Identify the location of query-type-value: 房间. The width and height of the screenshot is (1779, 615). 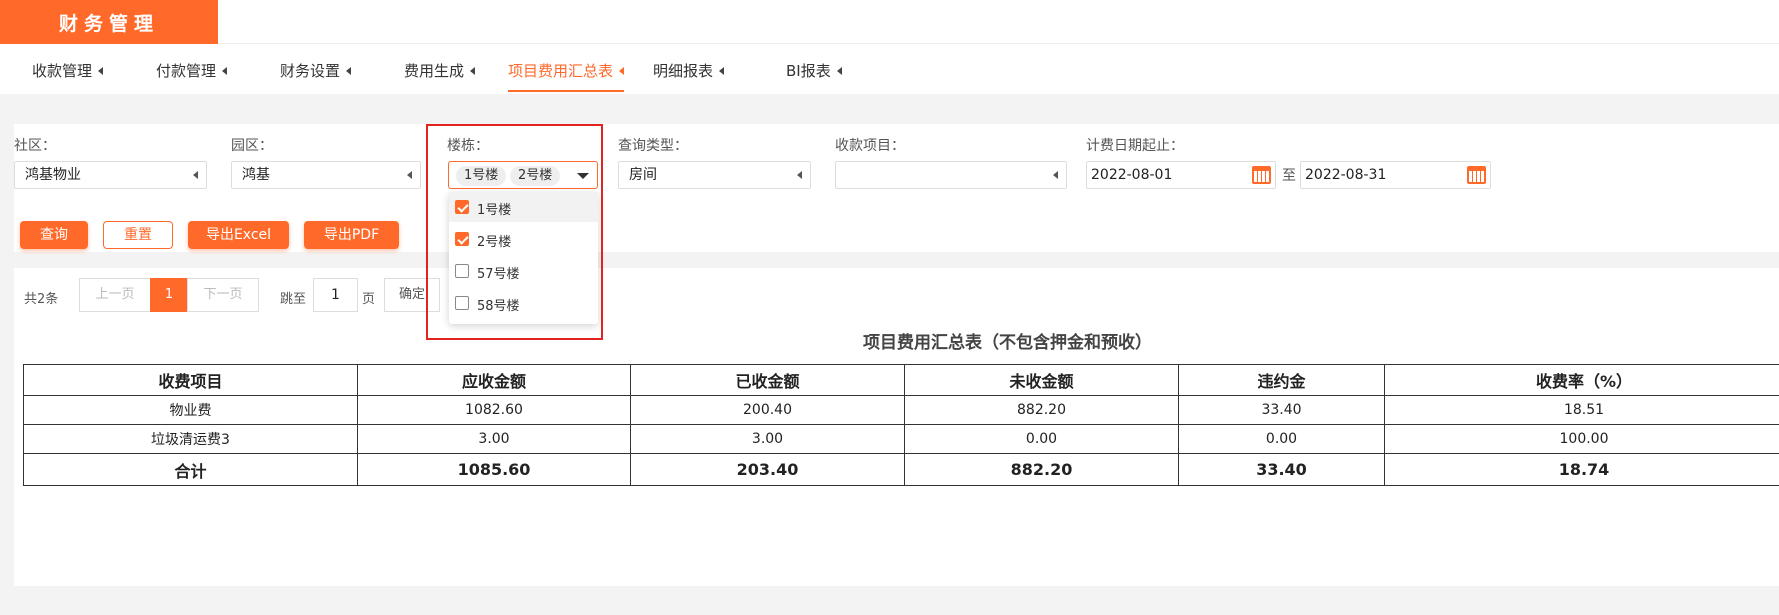
(643, 175).